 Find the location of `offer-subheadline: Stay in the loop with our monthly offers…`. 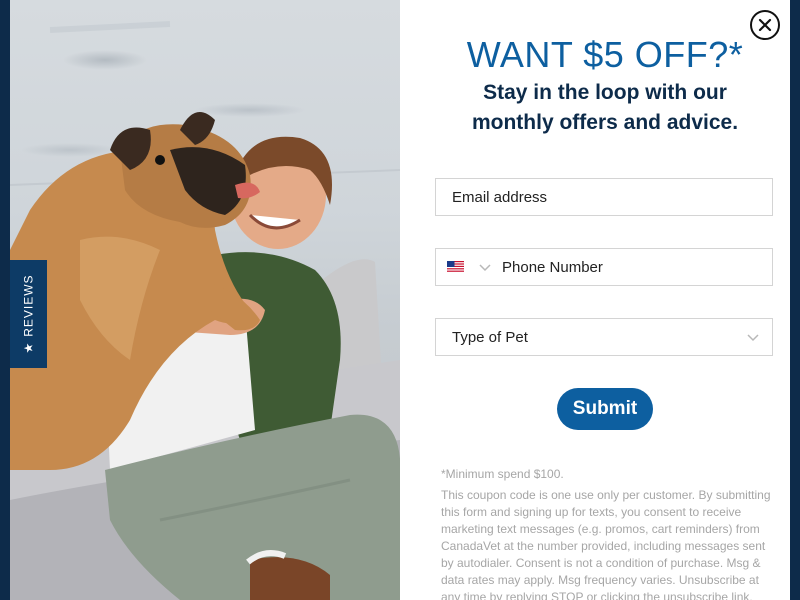

offer-subheadline: Stay in the loop with our monthly offers… is located at coordinates (600, 108).